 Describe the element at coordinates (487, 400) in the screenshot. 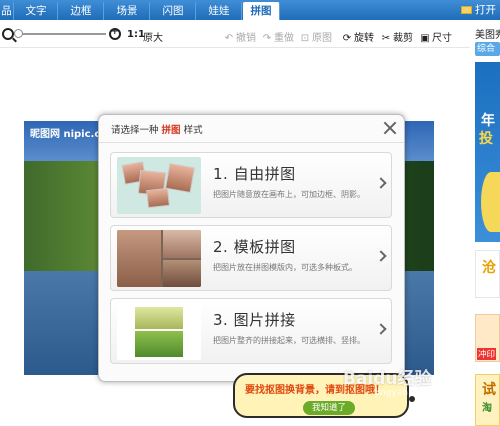

I see `ad-banner-4: 试 淘` at that location.